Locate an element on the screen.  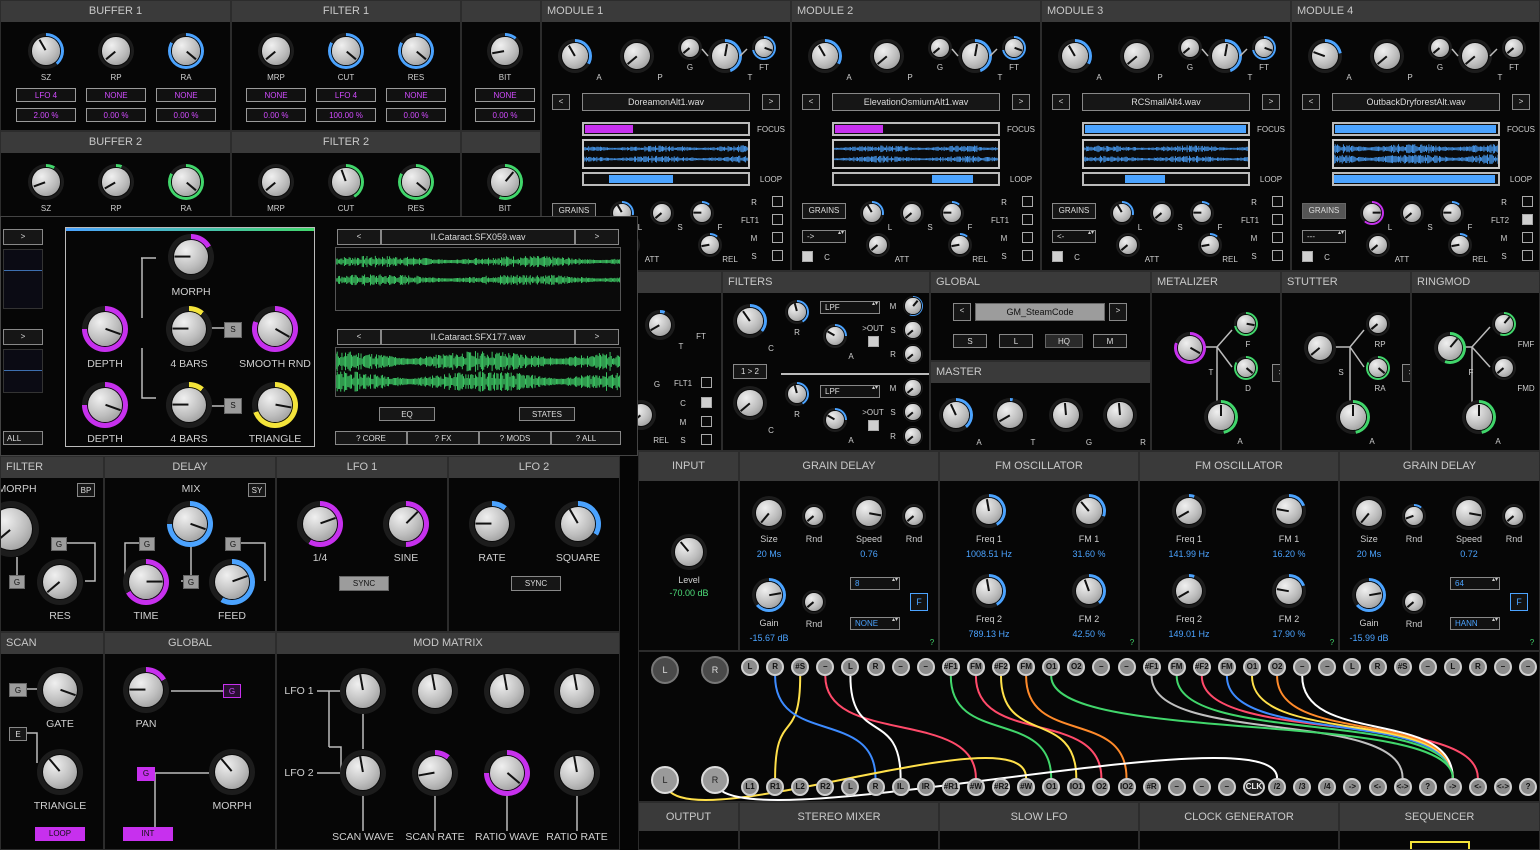
mrp-knob is located at coordinates (276, 182).